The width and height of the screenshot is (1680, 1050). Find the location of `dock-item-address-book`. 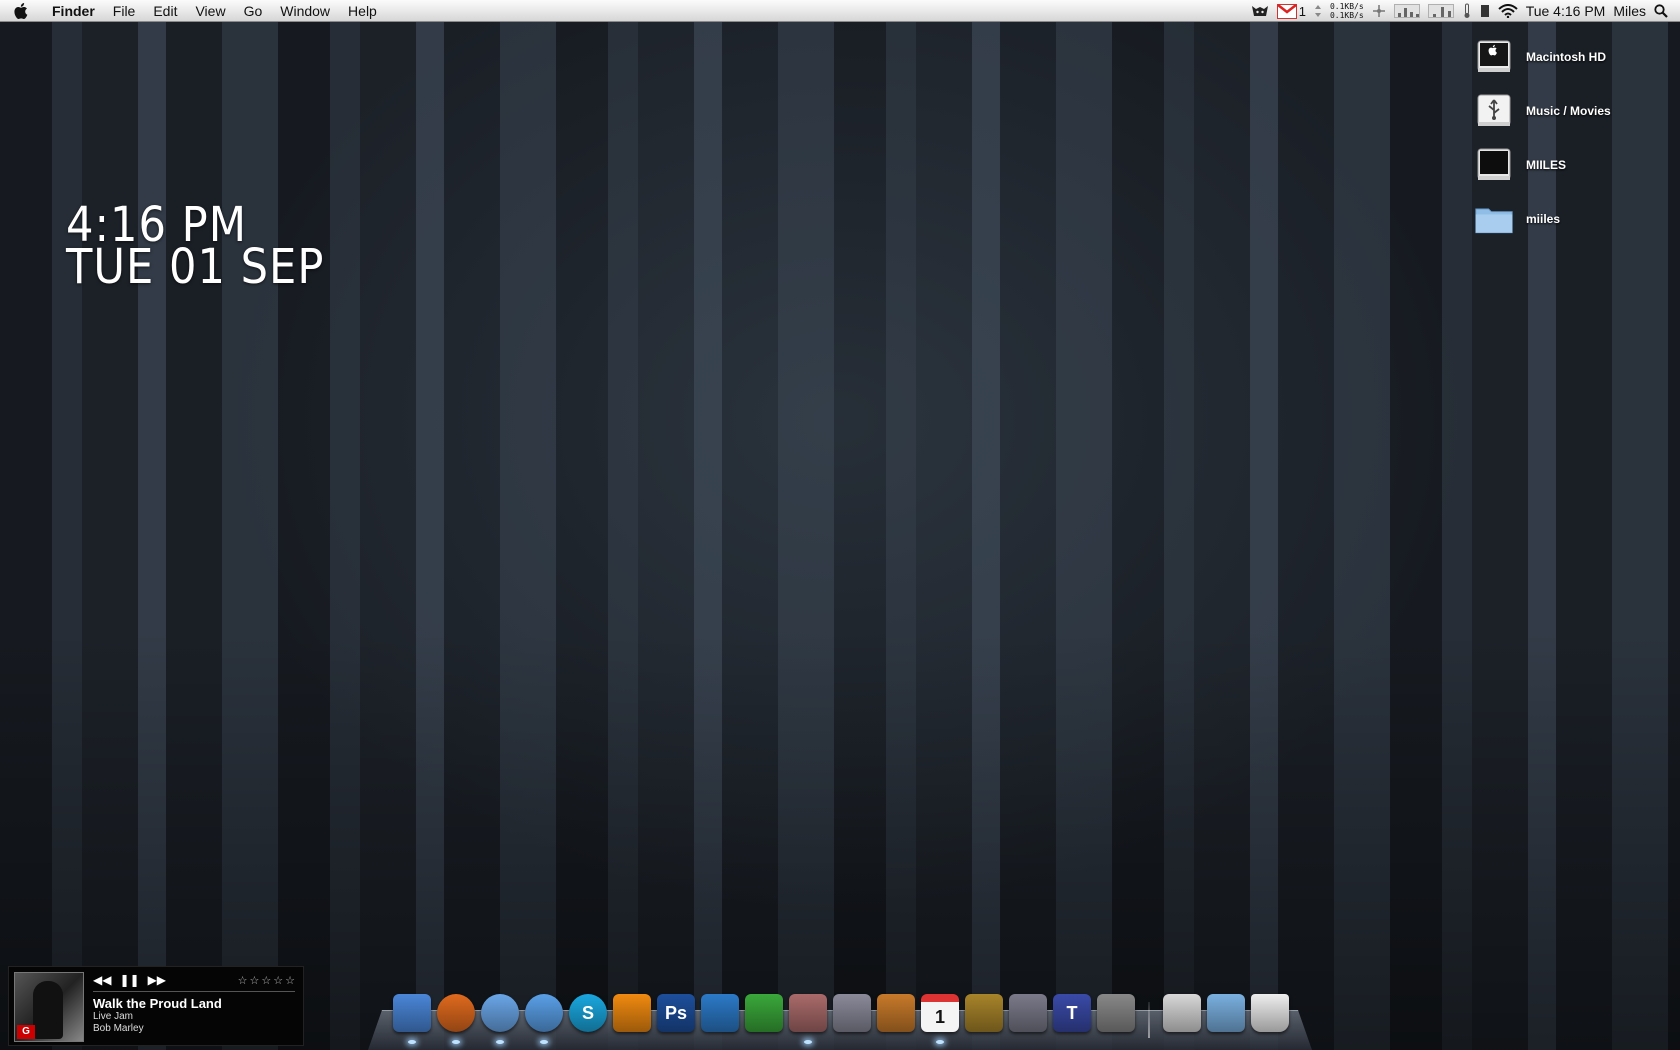

dock-item-address-book is located at coordinates (852, 1016).